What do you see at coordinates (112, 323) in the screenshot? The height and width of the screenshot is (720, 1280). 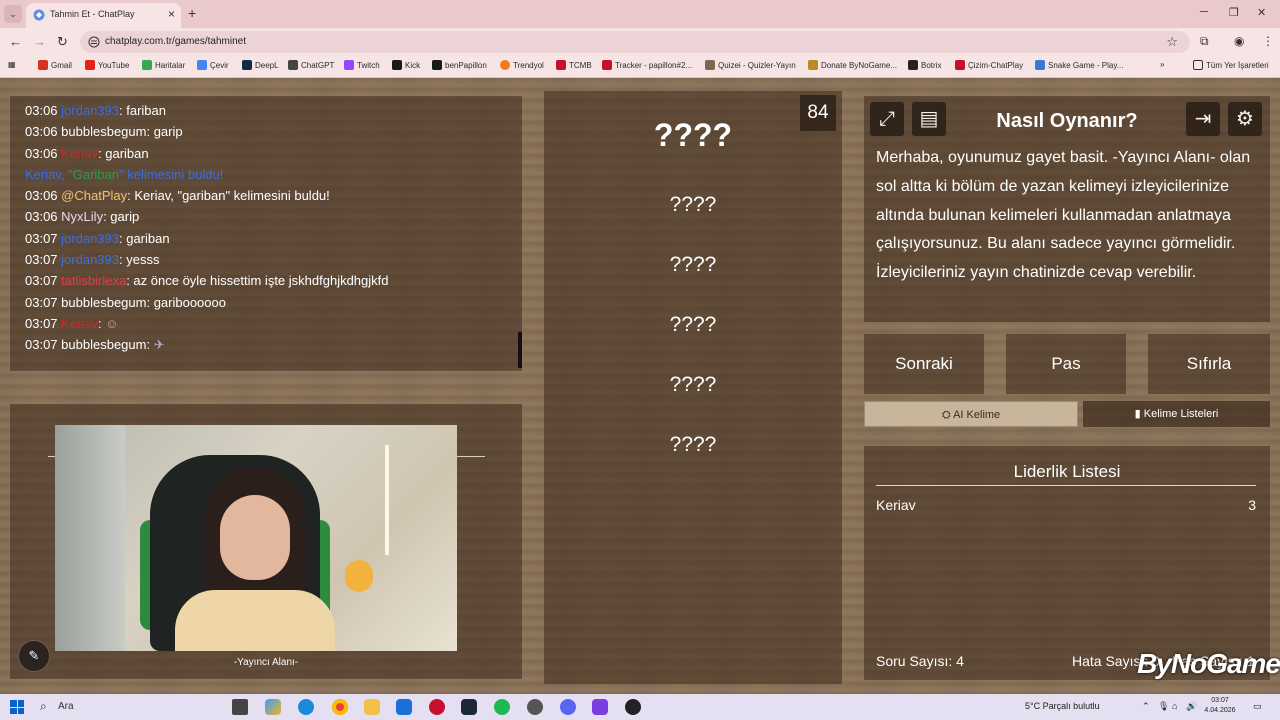 I see `emote-icon: ☺` at bounding box center [112, 323].